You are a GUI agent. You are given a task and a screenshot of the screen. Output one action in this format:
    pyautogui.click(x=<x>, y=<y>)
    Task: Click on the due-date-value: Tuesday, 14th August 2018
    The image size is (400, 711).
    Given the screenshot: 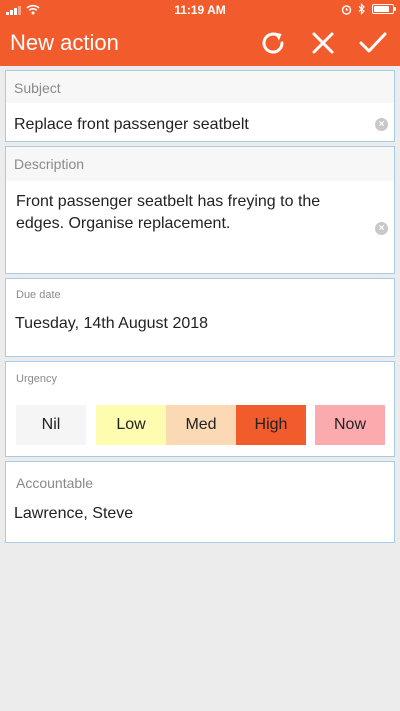 What is the action you would take?
    pyautogui.click(x=111, y=324)
    